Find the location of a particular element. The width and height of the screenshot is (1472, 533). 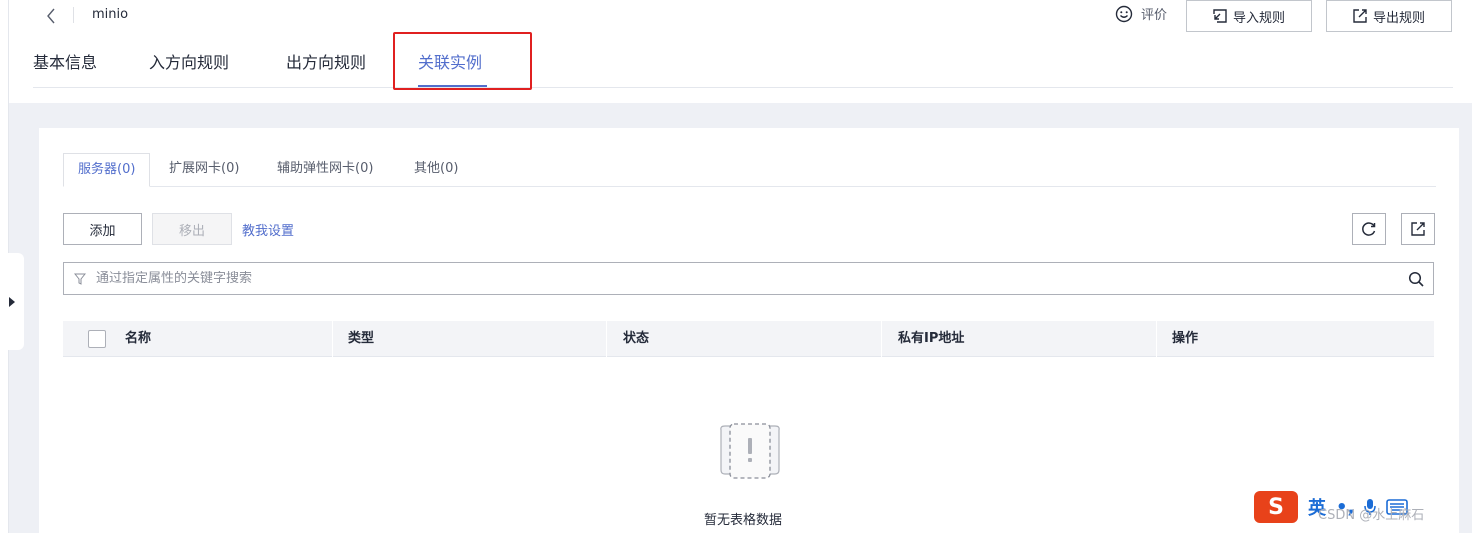

active-tab-indicator is located at coordinates (452, 86).